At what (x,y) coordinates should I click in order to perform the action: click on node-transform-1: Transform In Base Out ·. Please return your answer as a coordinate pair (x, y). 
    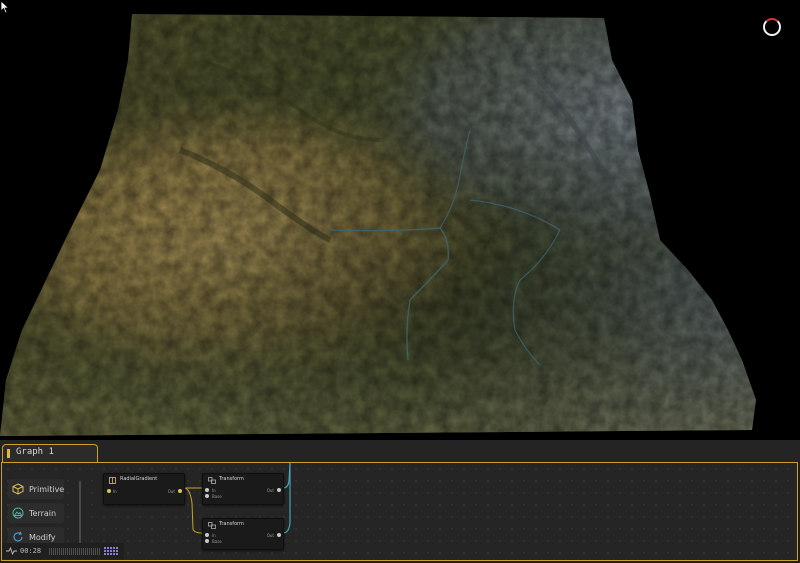
    Looking at the image, I should click on (243, 489).